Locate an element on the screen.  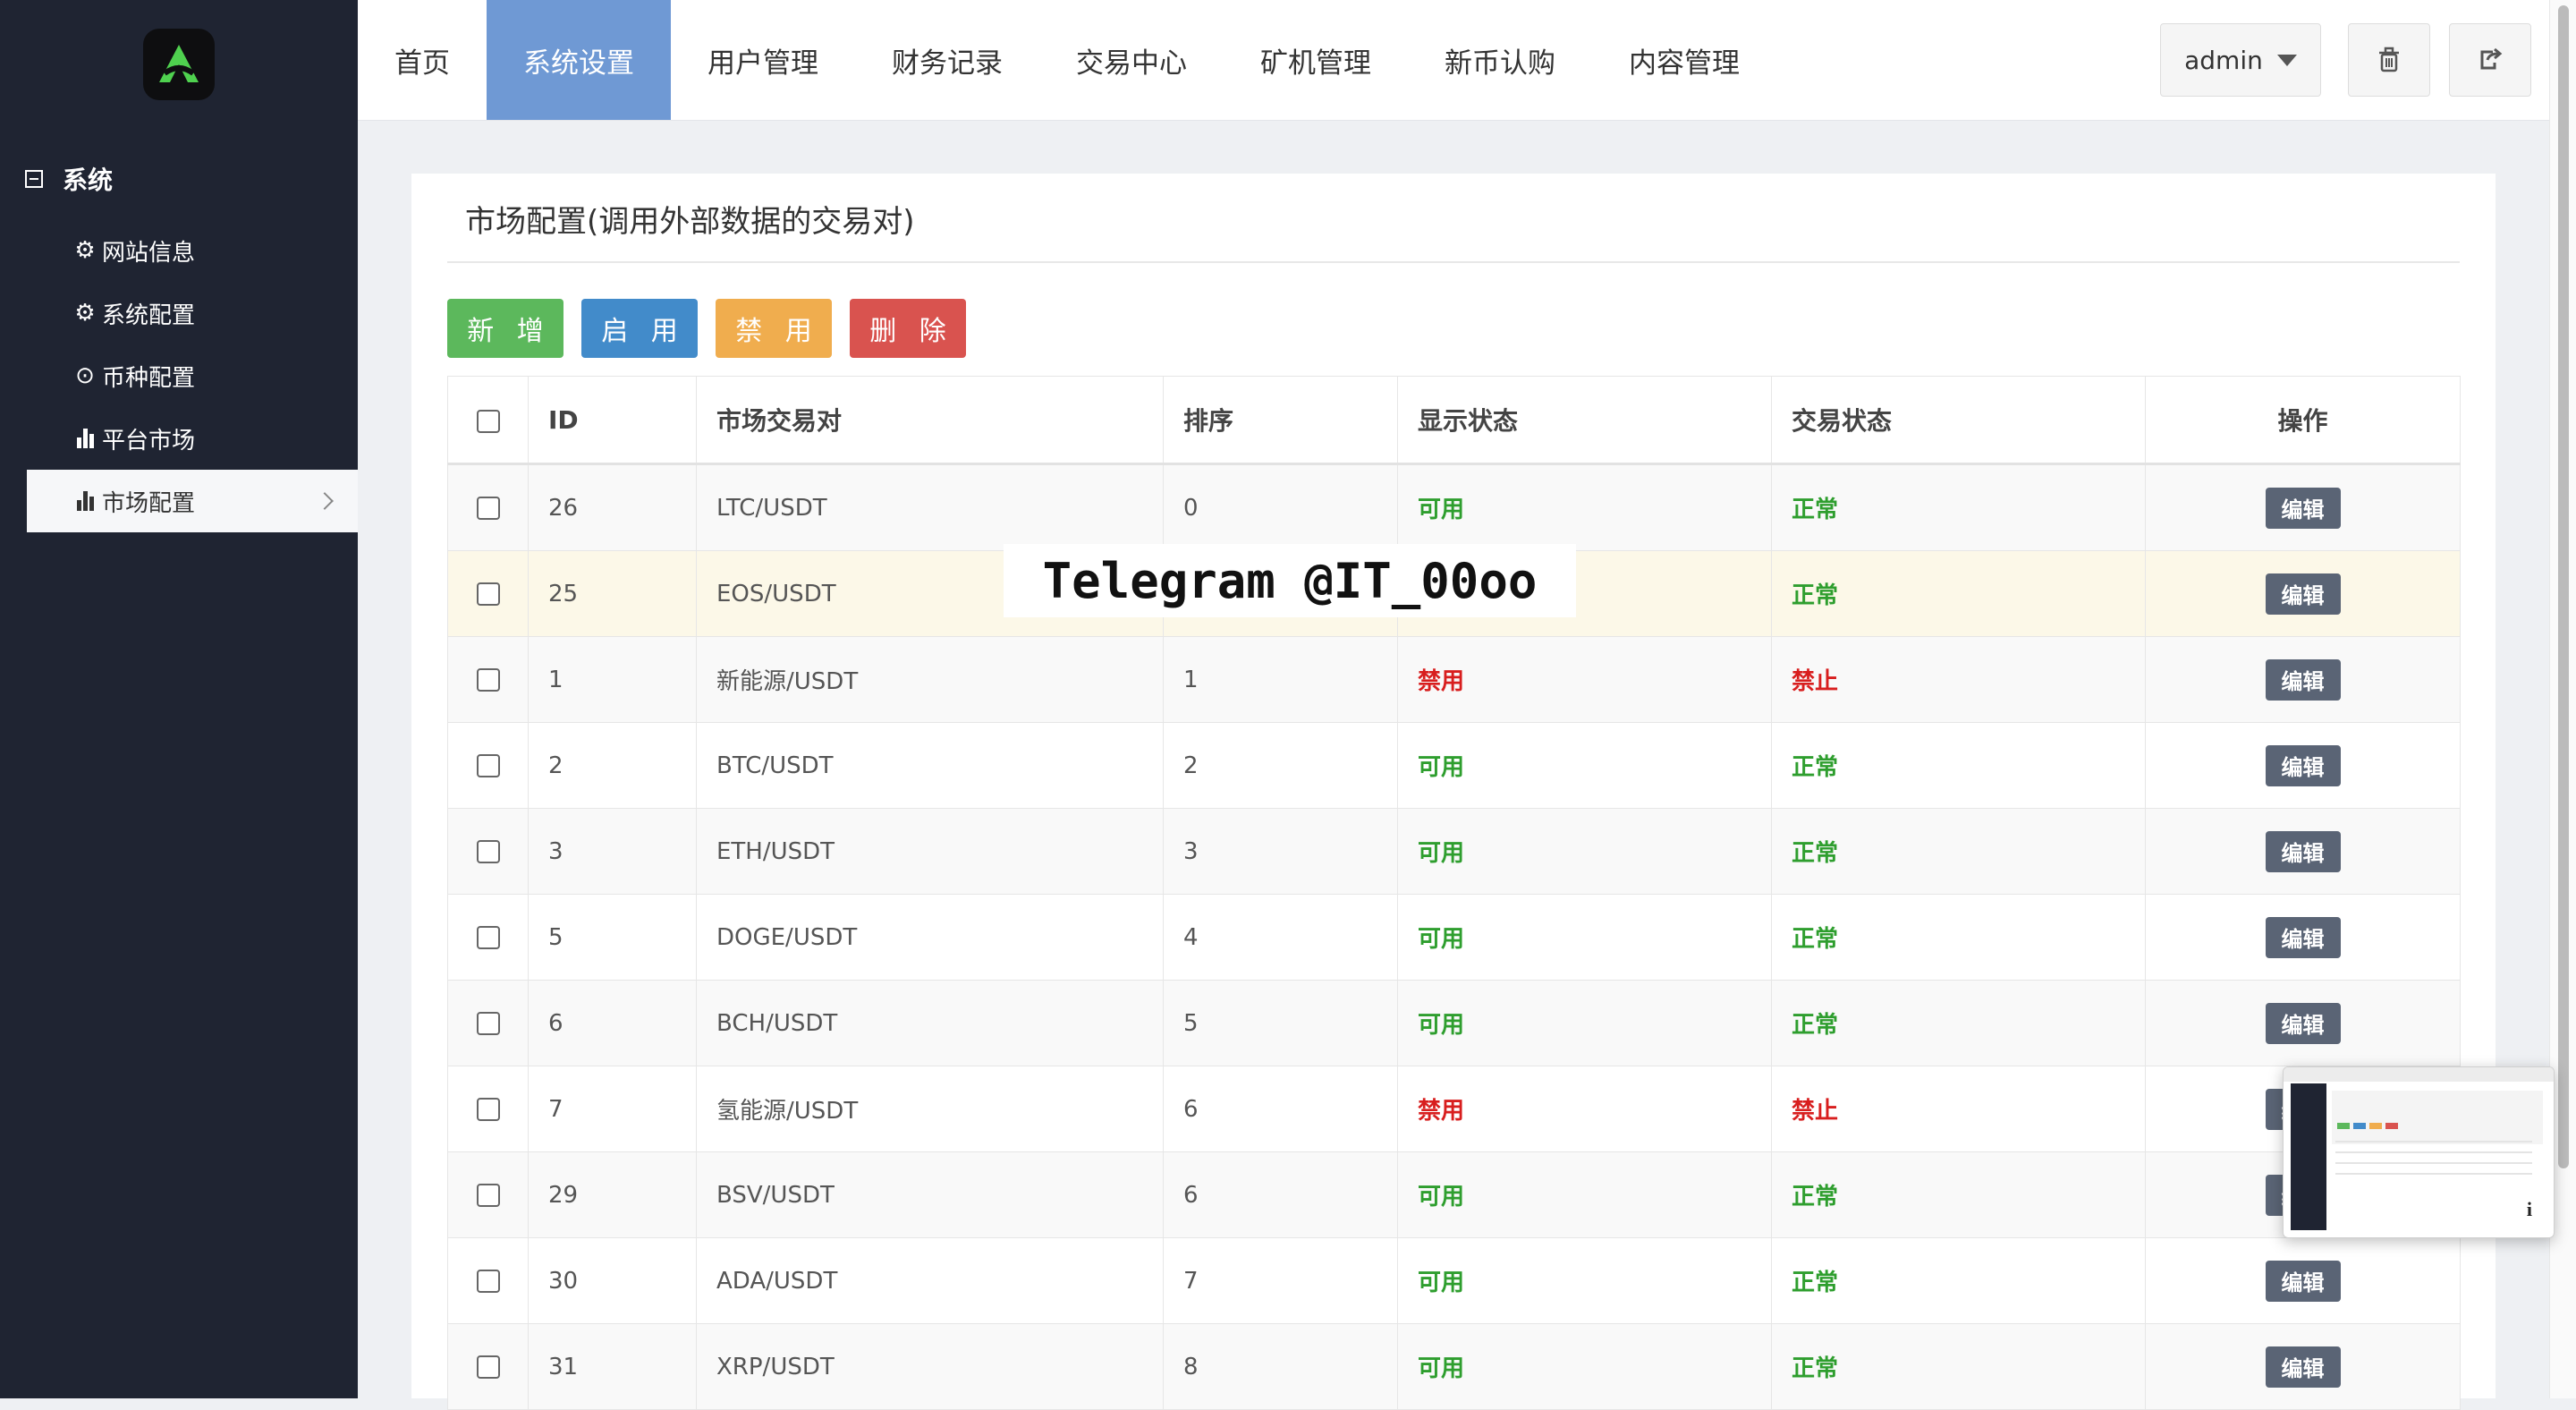
cell-sort: 3 is located at coordinates (1280, 852).